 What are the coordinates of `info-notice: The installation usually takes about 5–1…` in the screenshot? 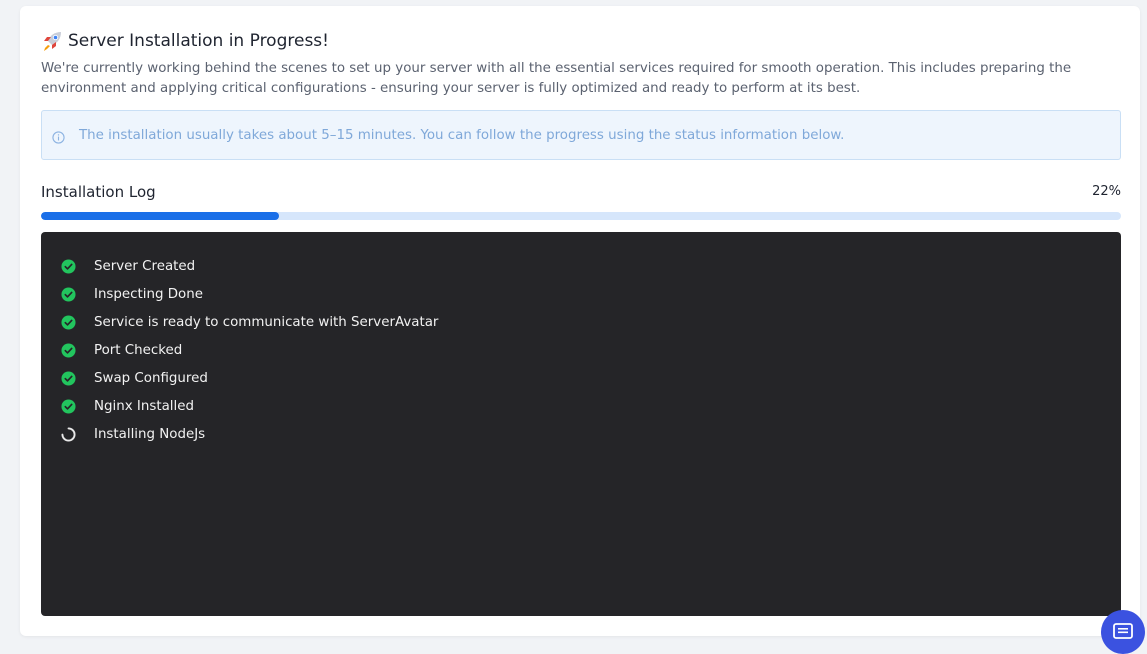 It's located at (581, 135).